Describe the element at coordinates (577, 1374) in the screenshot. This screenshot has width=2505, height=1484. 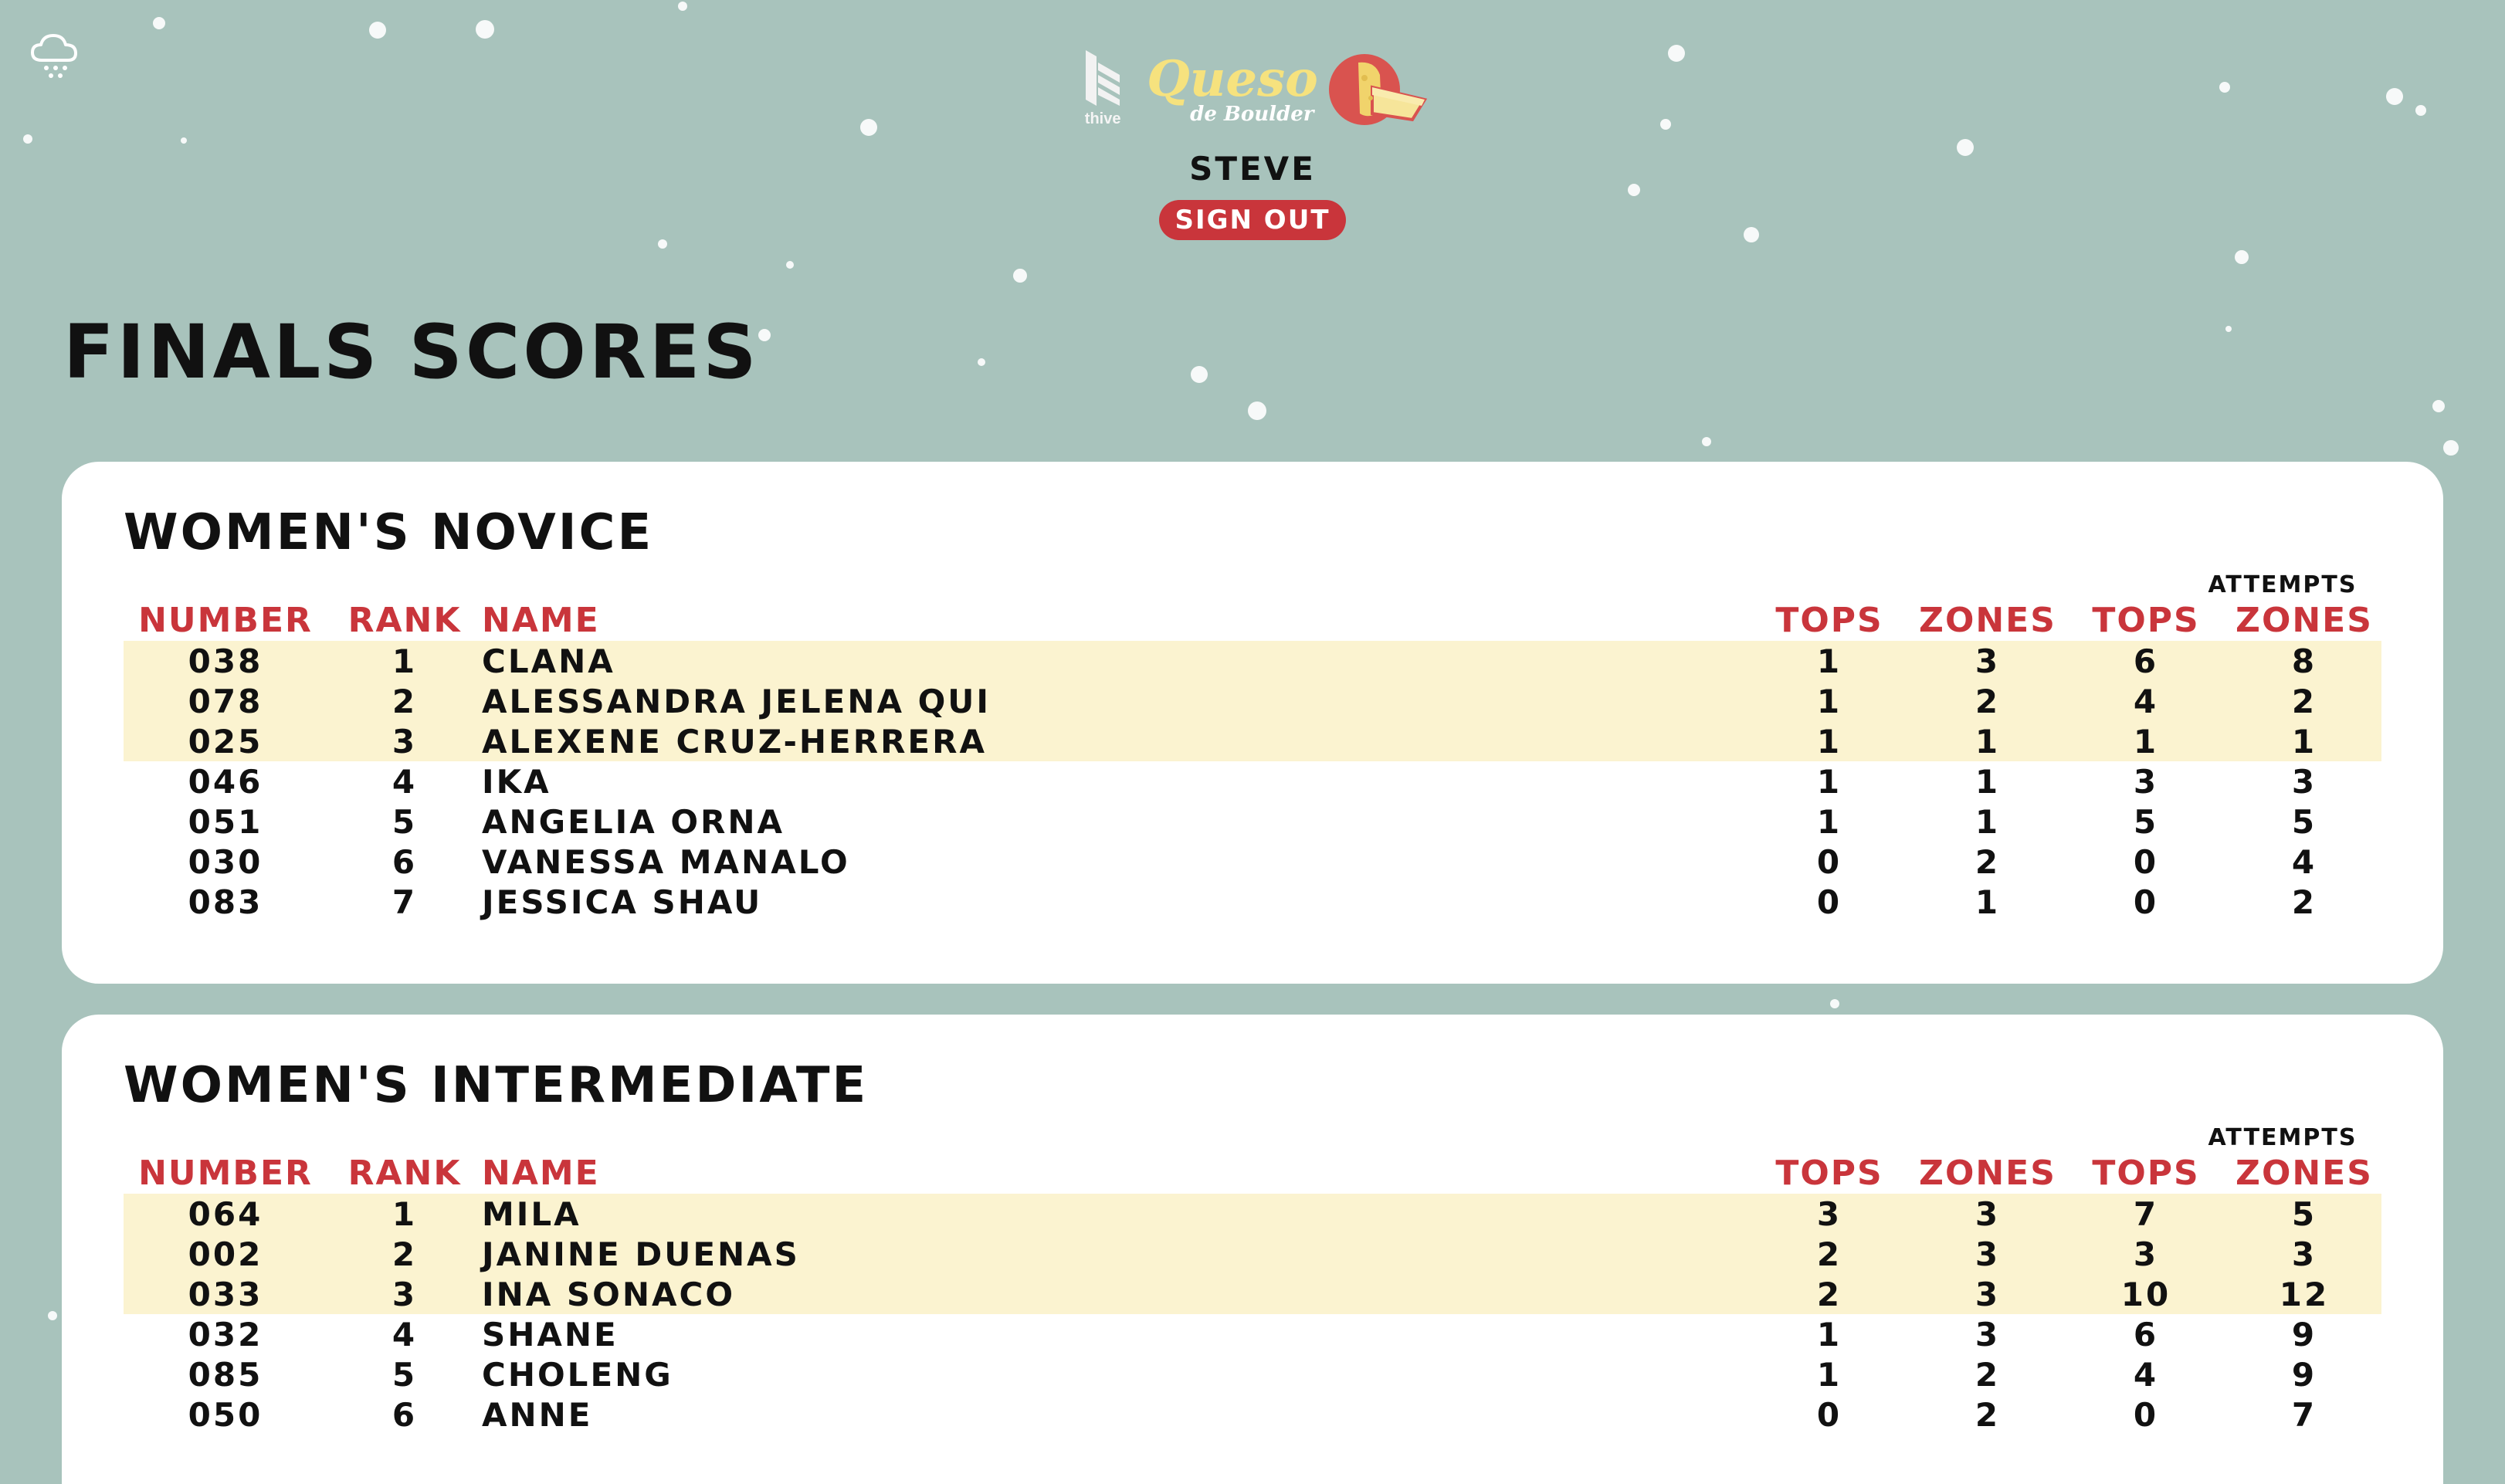
I see `cell-name: CHOLENG` at that location.